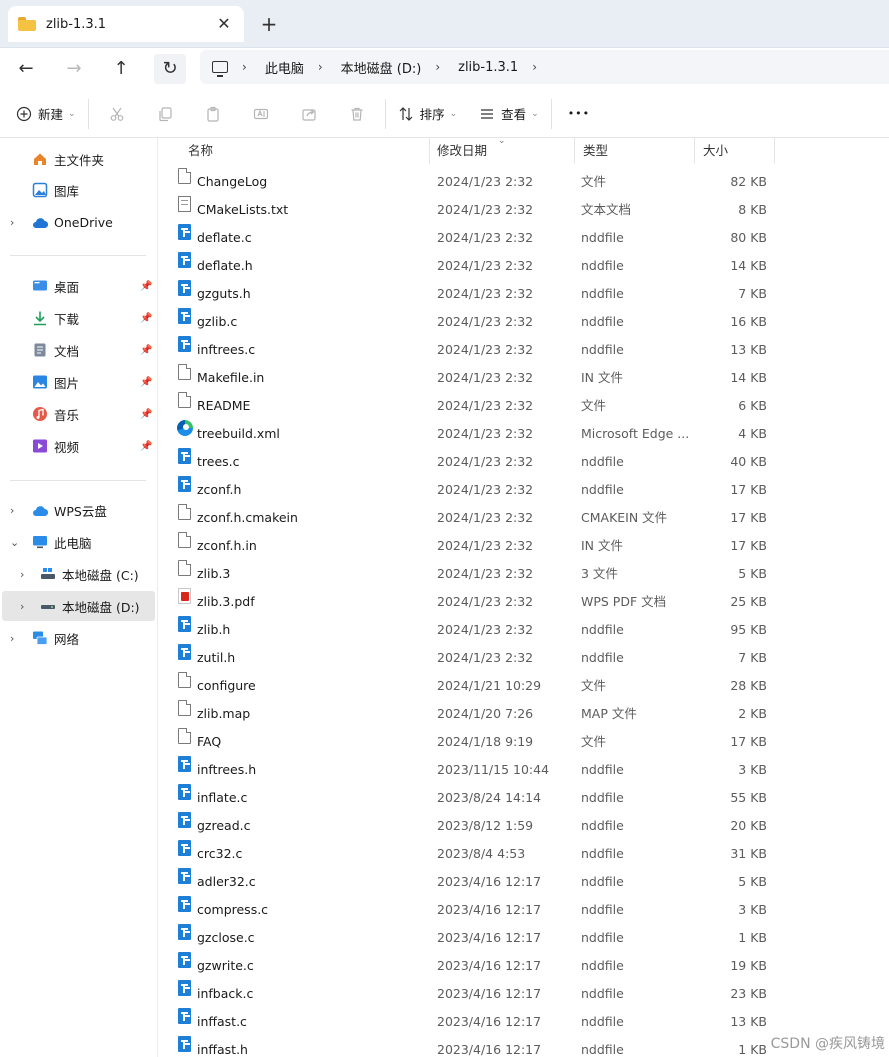 This screenshot has width=889, height=1057. I want to click on more-options-button: •••, so click(579, 114).